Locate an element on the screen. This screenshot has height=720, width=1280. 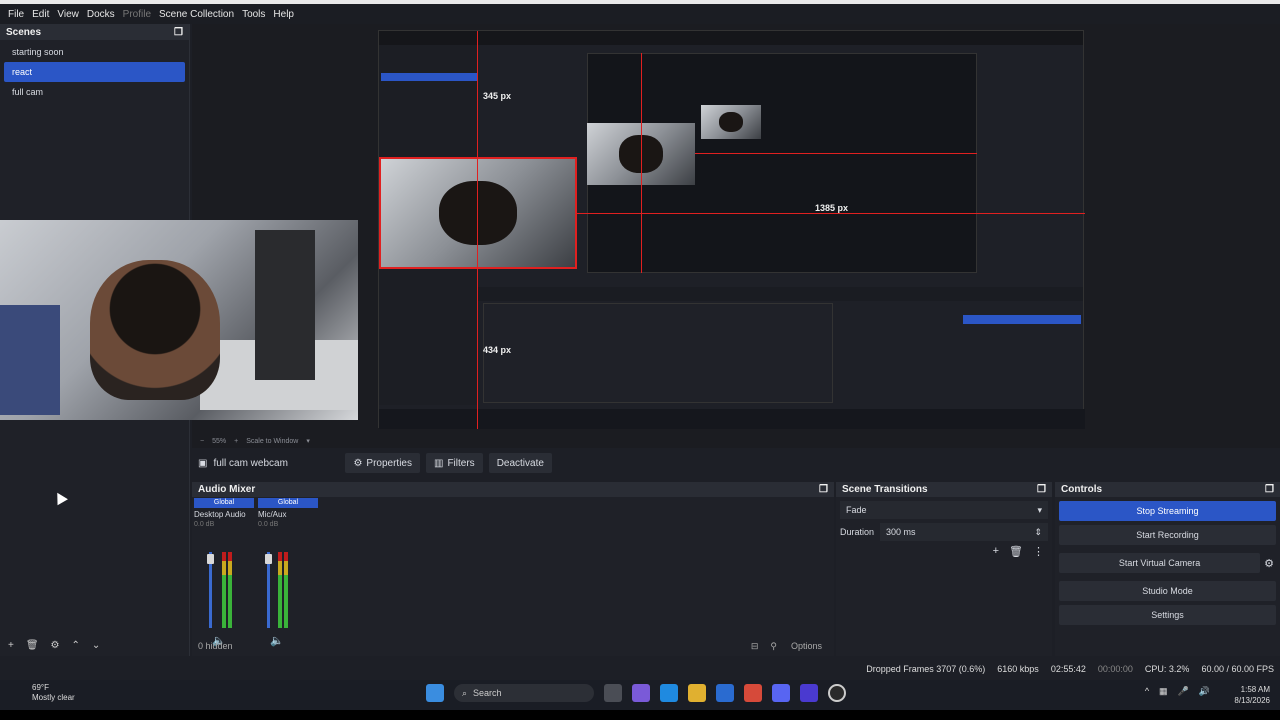
chair-shape is located at coordinates (30, 360).